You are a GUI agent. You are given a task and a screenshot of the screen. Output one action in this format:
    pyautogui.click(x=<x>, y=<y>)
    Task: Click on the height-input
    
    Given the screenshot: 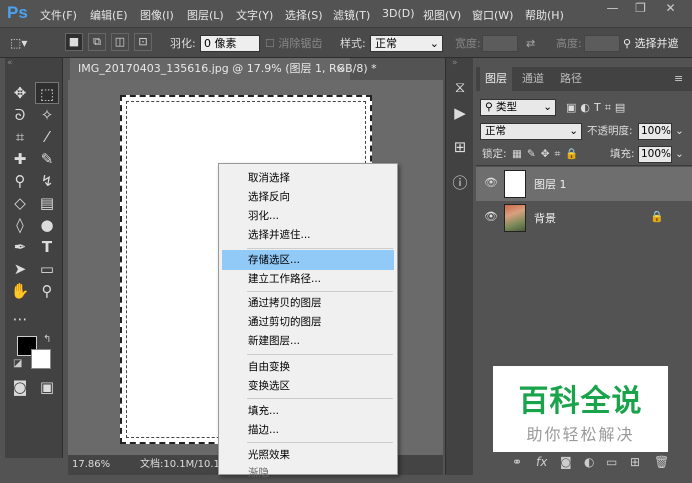 What is the action you would take?
    pyautogui.click(x=602, y=43)
    